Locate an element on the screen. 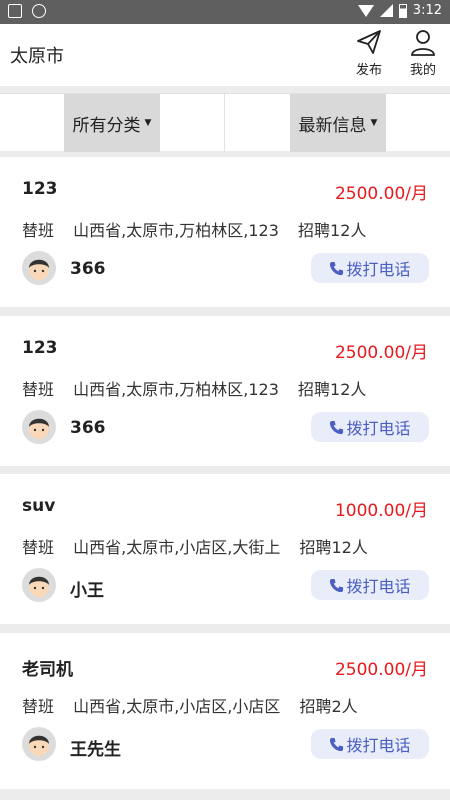  job-location: 山西省,太原市,小店区,小店区 is located at coordinates (177, 706).